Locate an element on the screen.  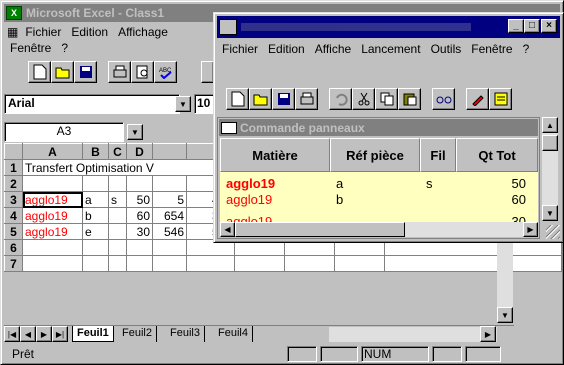
app2-menu-help: ? is located at coordinates (526, 49).